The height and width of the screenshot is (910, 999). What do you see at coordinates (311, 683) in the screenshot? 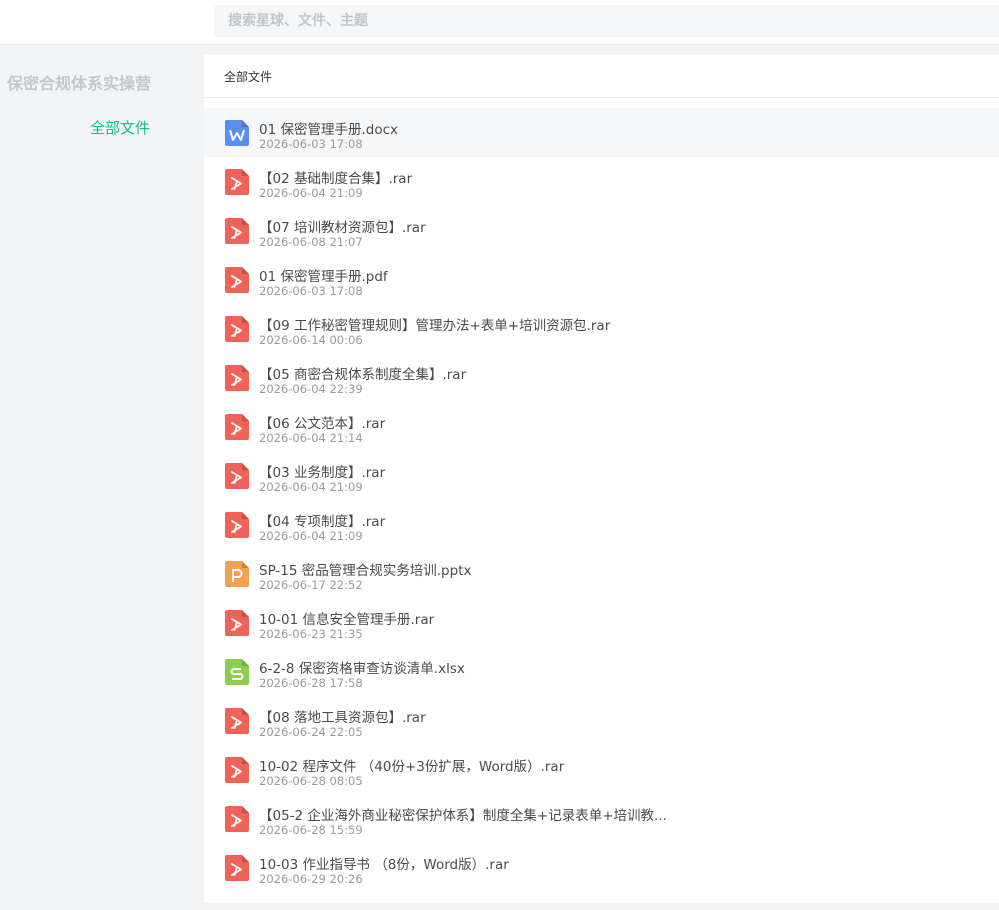
I see `file-date: 2026-06-28 17:58` at bounding box center [311, 683].